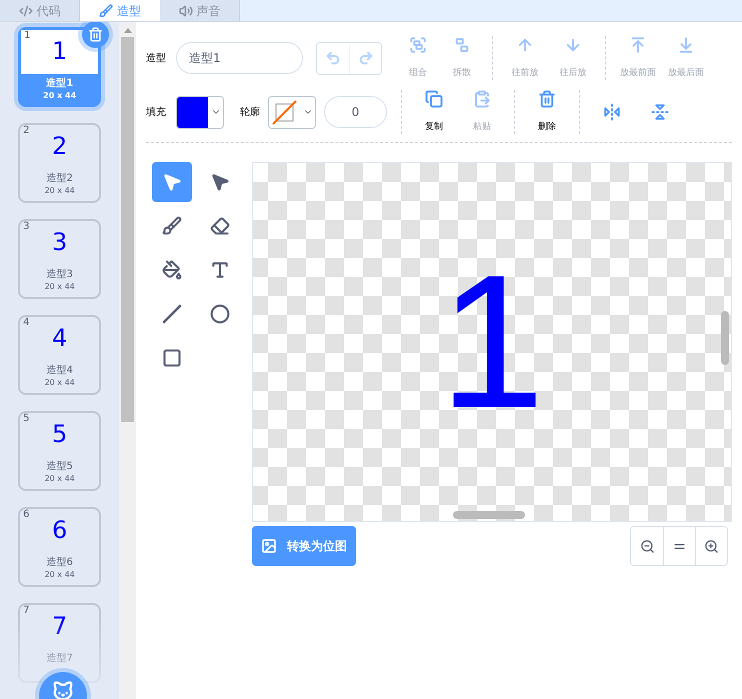 This screenshot has height=699, width=742. What do you see at coordinates (26, 611) in the screenshot?
I see `costume-index: 7` at bounding box center [26, 611].